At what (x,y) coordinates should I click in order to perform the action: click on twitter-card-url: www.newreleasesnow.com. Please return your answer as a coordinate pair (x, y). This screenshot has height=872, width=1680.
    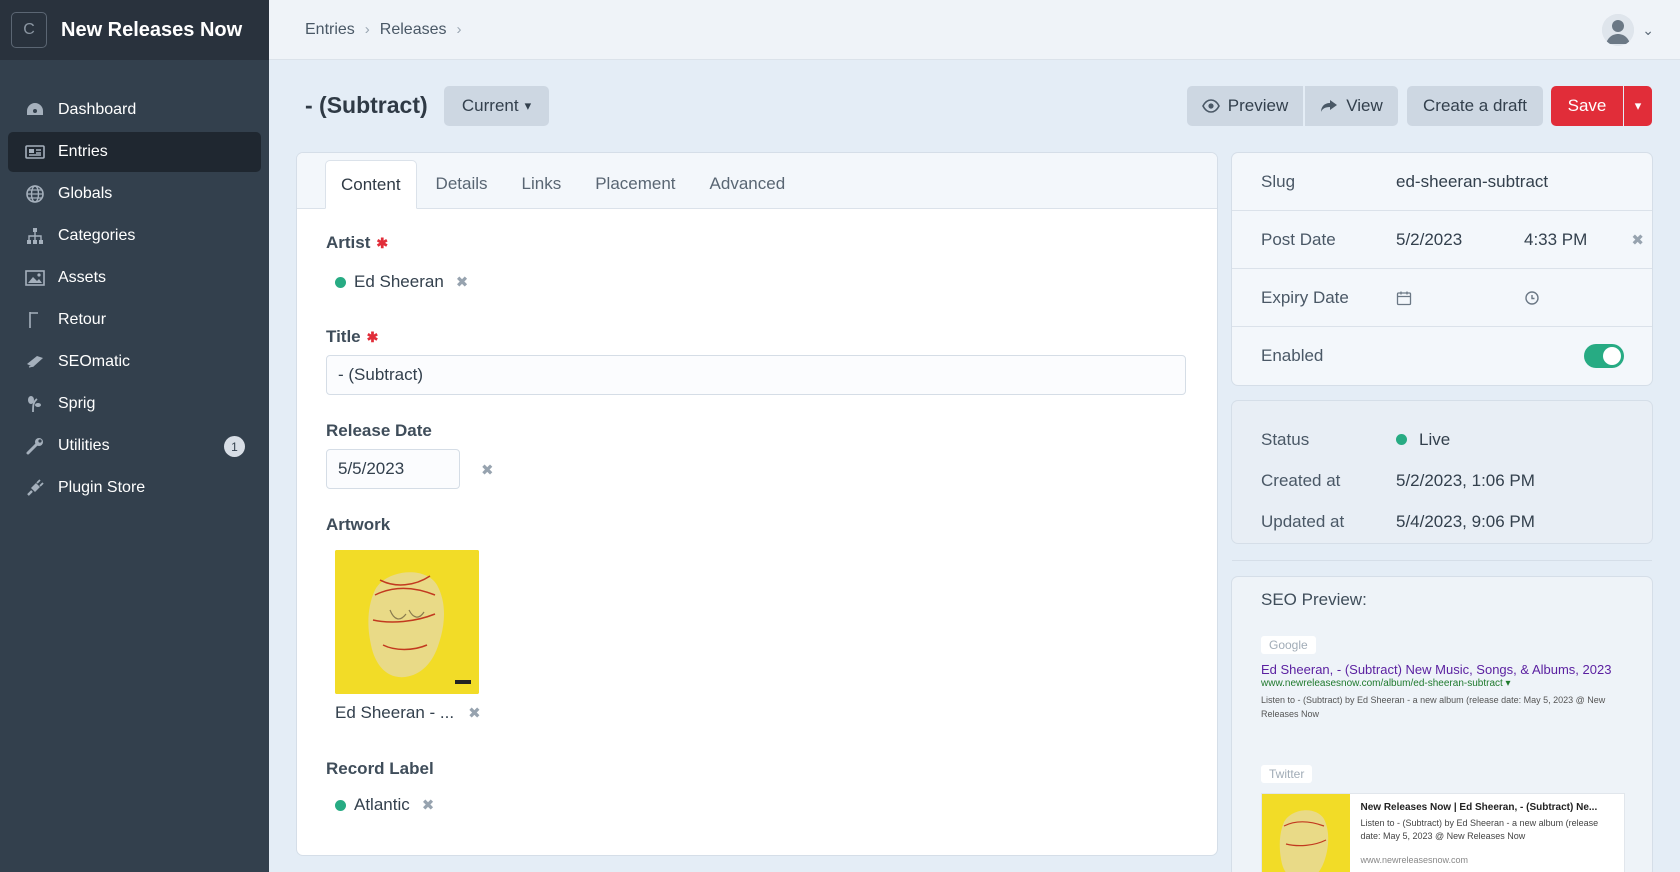
    Looking at the image, I should click on (1414, 860).